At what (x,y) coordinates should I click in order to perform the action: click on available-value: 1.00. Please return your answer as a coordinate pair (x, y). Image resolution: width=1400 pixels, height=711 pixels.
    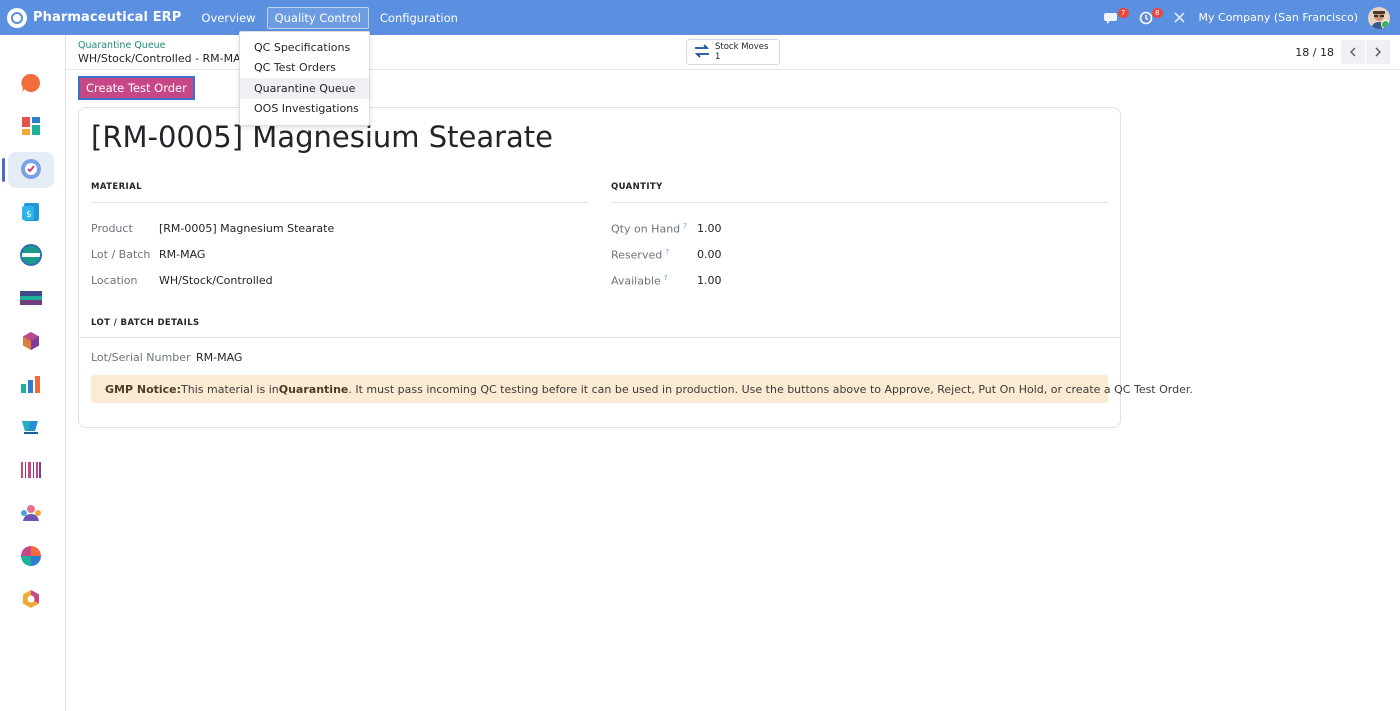
    Looking at the image, I should click on (709, 280).